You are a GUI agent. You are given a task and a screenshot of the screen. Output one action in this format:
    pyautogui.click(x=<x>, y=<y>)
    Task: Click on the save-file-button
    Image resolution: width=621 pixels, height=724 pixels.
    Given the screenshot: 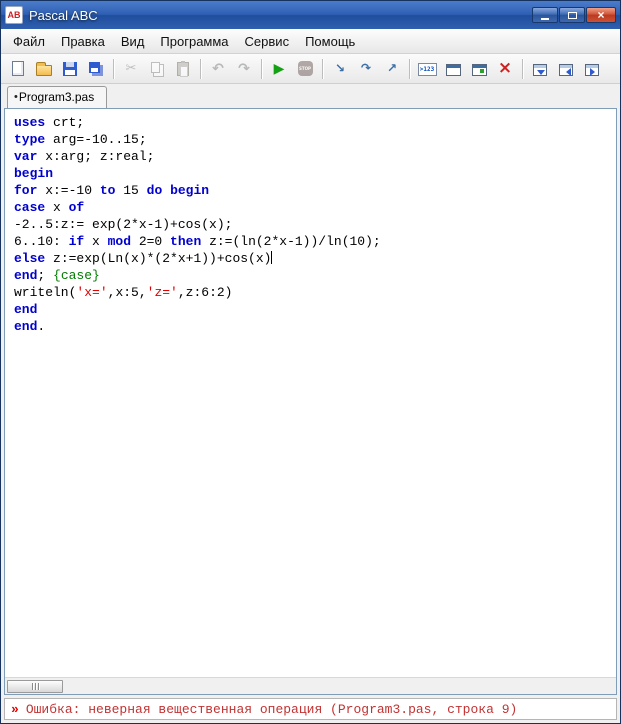 What is the action you would take?
    pyautogui.click(x=70, y=69)
    